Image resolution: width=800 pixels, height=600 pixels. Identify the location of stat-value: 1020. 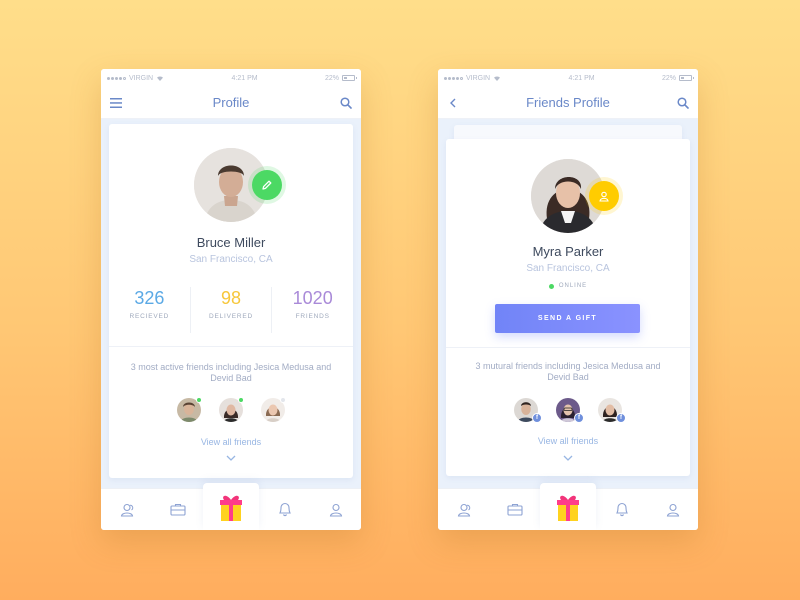
(312, 298).